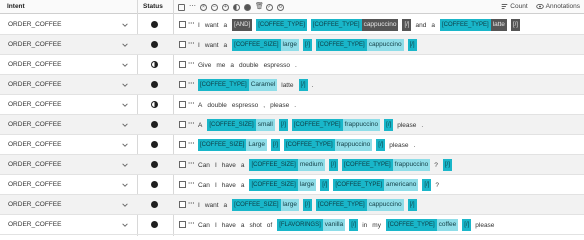  Describe the element at coordinates (256, 145) in the screenshot. I see `entity-value: Large` at that location.